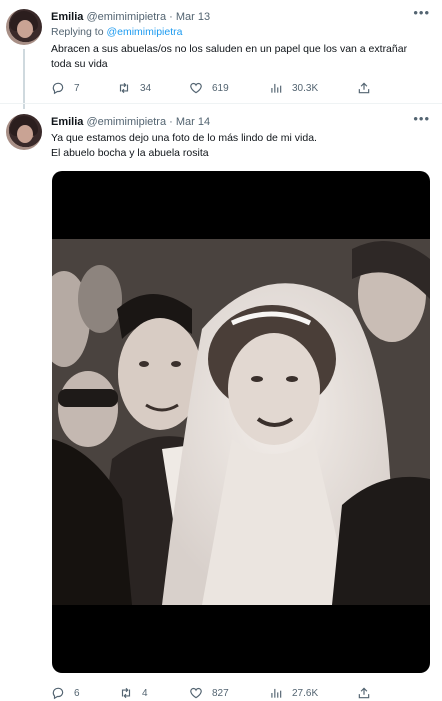 The image size is (442, 701). I want to click on views-button: 27.6K, so click(293, 693).